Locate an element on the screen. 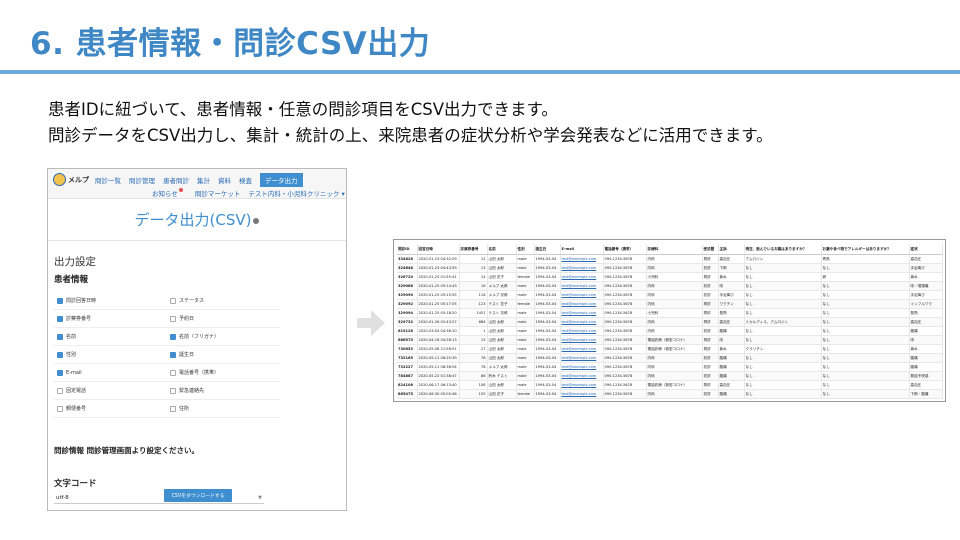 This screenshot has height=540, width=960. nav-item-inquiry-list: 問診一覧 is located at coordinates (108, 180).